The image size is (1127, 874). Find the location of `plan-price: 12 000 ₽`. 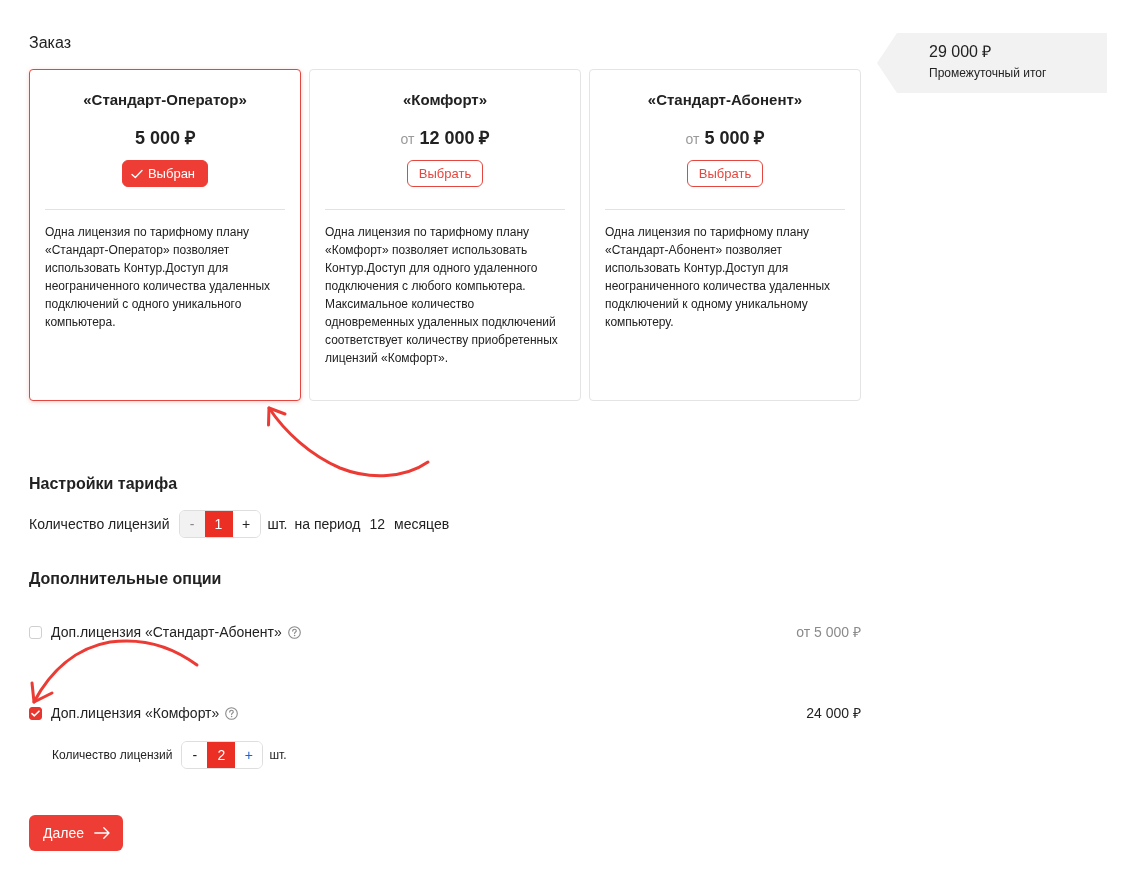

plan-price: 12 000 ₽ is located at coordinates (454, 138).